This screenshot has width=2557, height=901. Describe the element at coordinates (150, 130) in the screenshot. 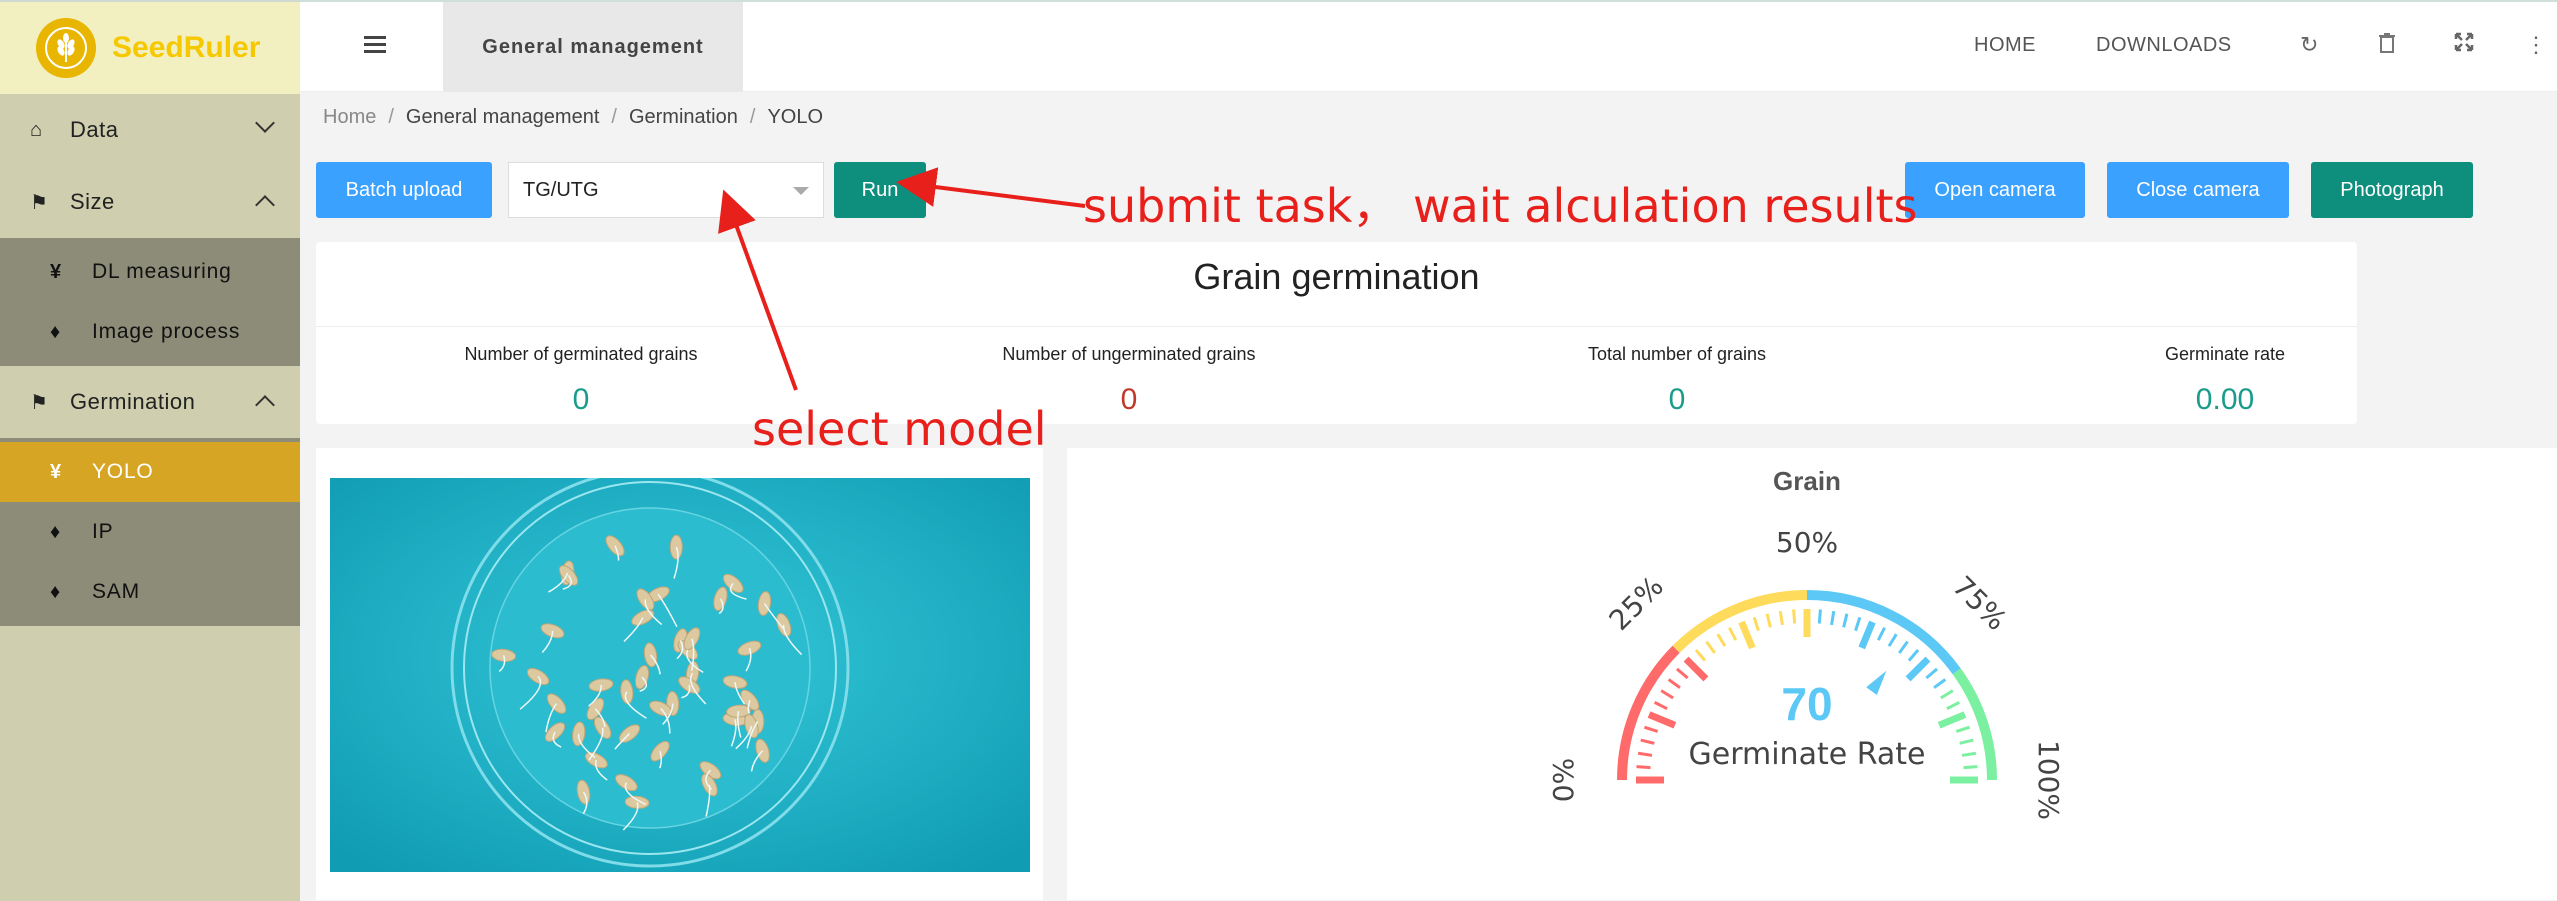

I see `sidebar-group-data: ⌂ Data` at that location.